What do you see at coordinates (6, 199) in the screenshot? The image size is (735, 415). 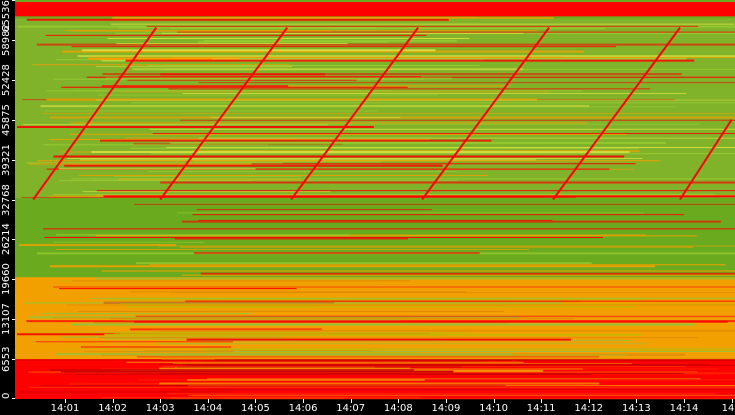 I see `y-tick-label: 32768` at bounding box center [6, 199].